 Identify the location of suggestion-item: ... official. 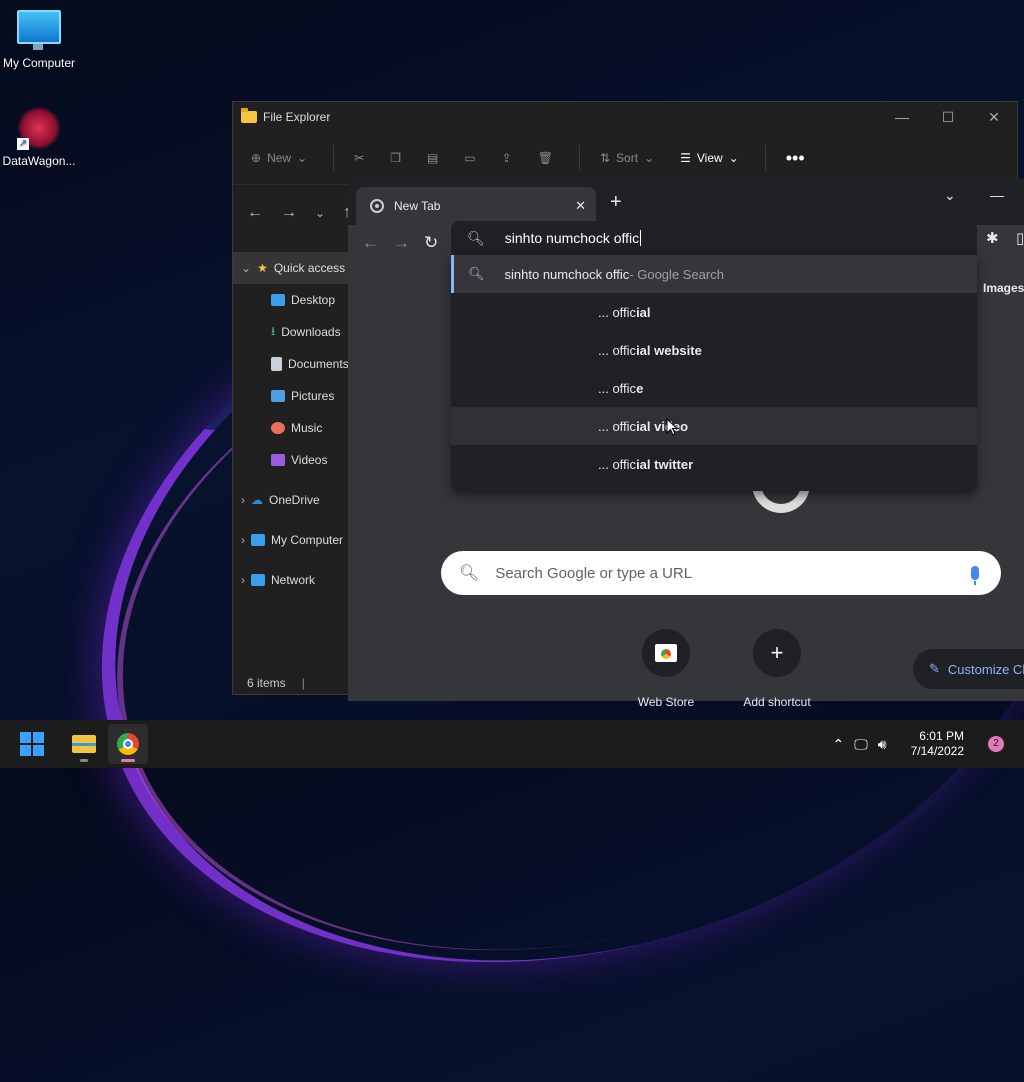
(714, 312).